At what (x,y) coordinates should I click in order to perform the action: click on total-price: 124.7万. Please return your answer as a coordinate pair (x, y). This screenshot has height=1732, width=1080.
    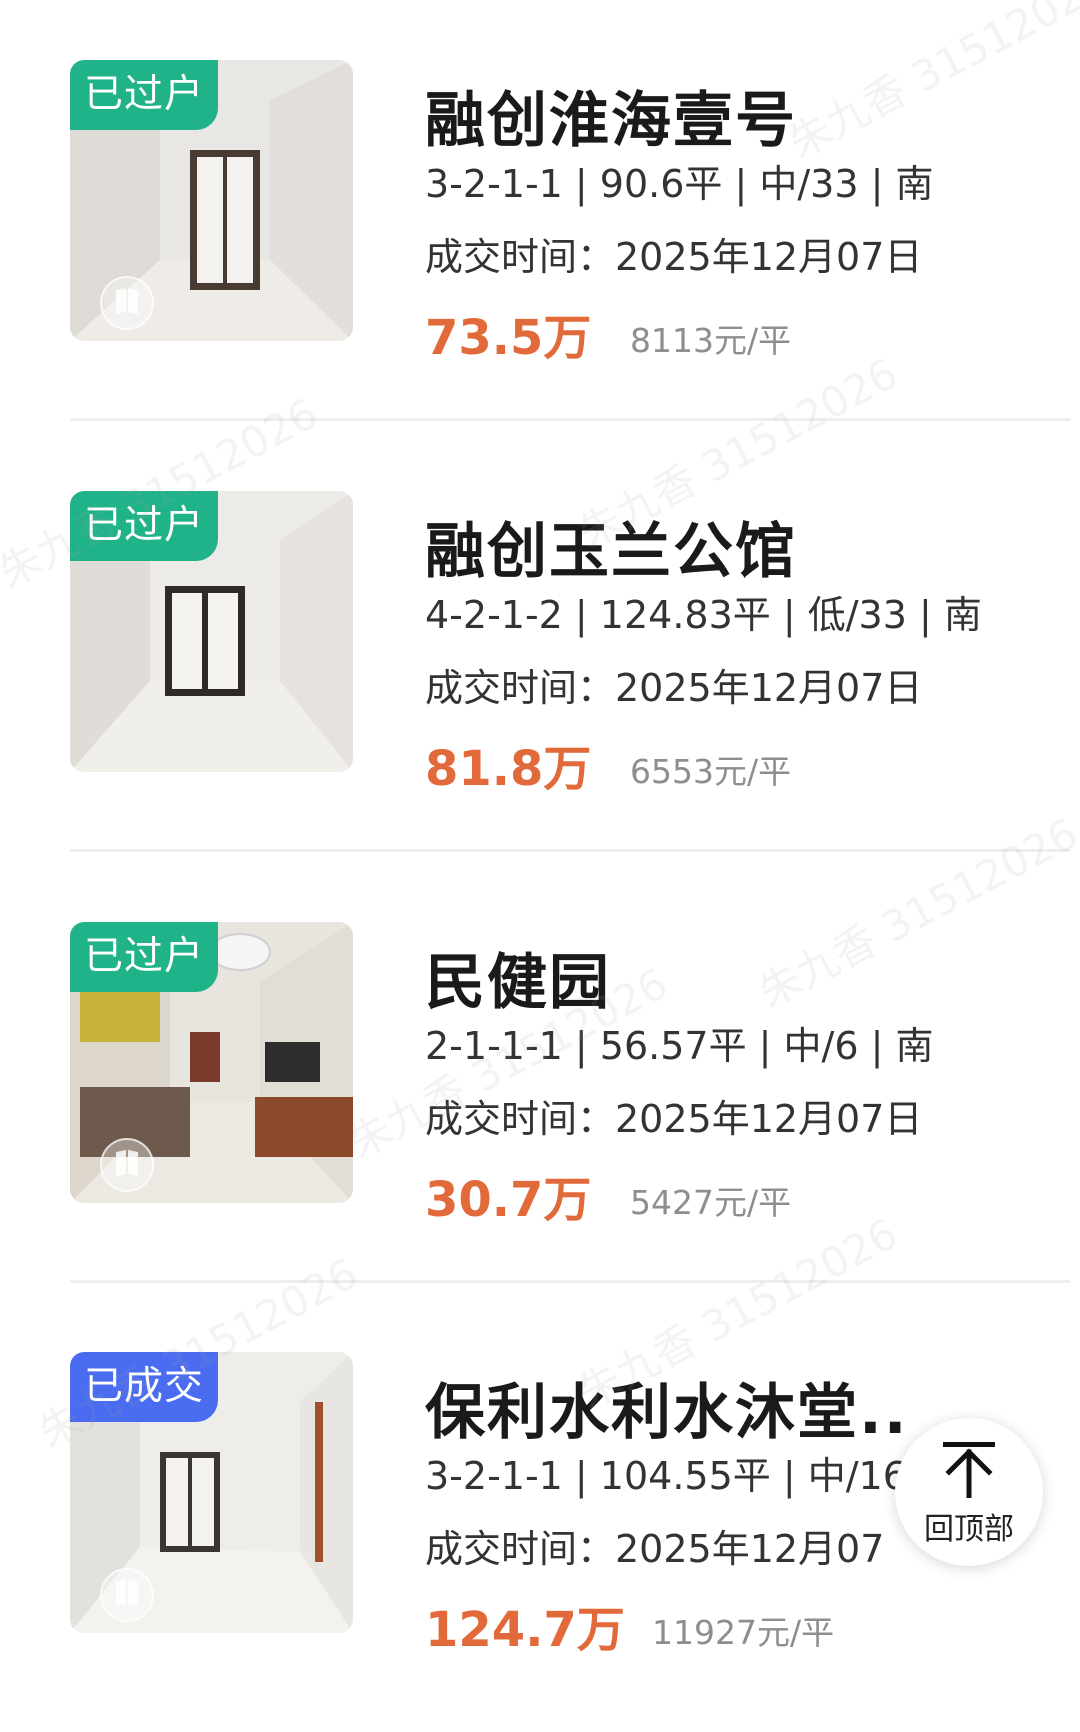
    Looking at the image, I should click on (525, 1630).